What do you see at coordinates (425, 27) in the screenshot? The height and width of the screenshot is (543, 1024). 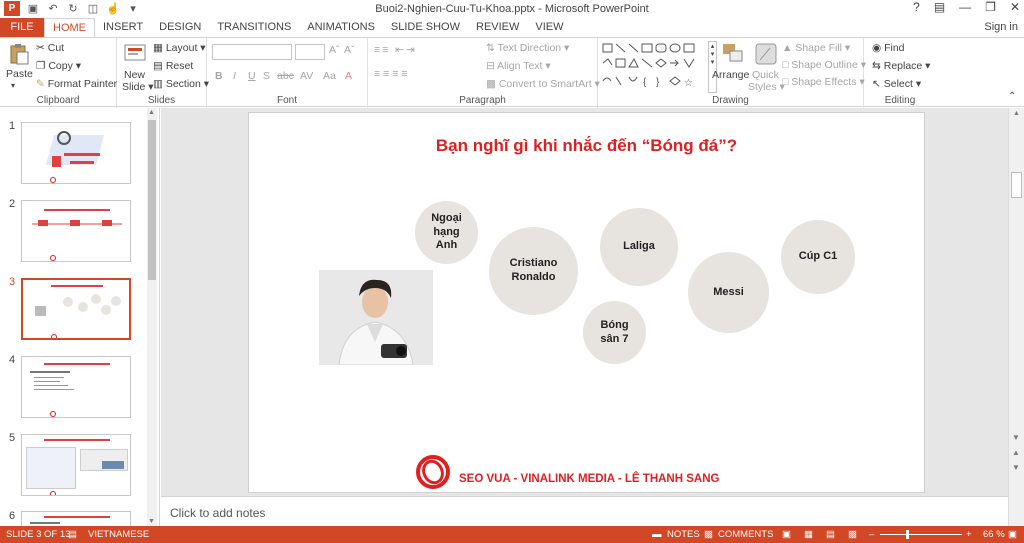 I see `tab-slide-show: SLIDE SHOW` at bounding box center [425, 27].